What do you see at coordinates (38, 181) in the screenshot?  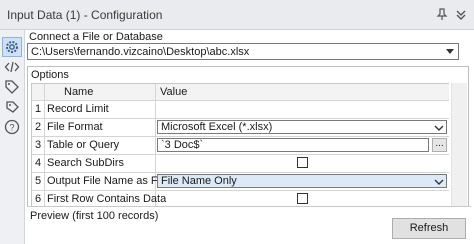 I see `row-number: 5` at bounding box center [38, 181].